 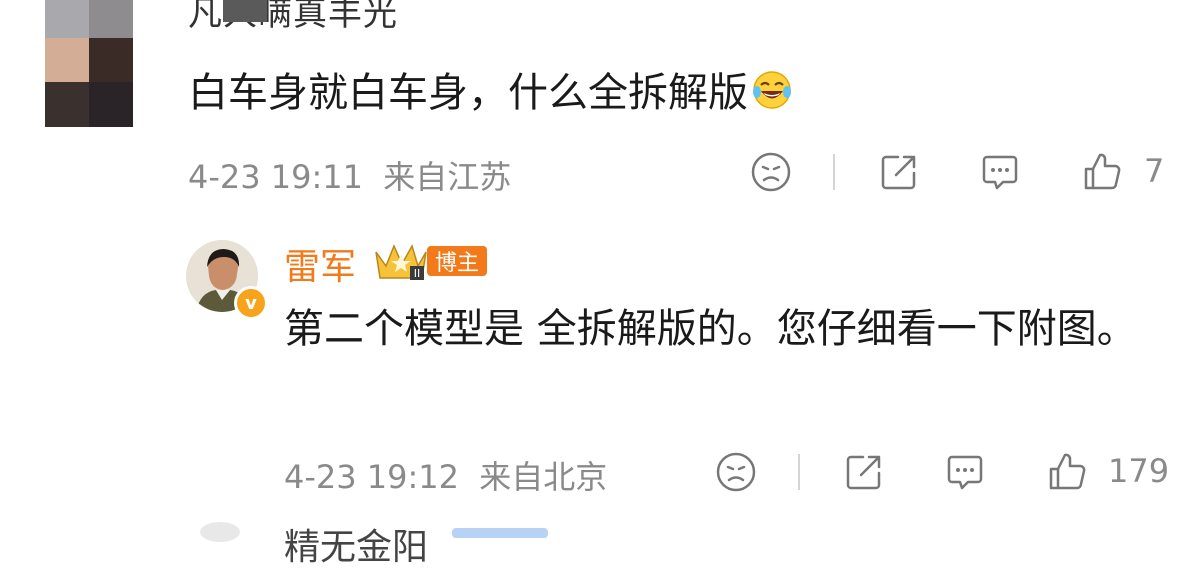 What do you see at coordinates (276, 177) in the screenshot?
I see `comment-date: 4-23 19:11` at bounding box center [276, 177].